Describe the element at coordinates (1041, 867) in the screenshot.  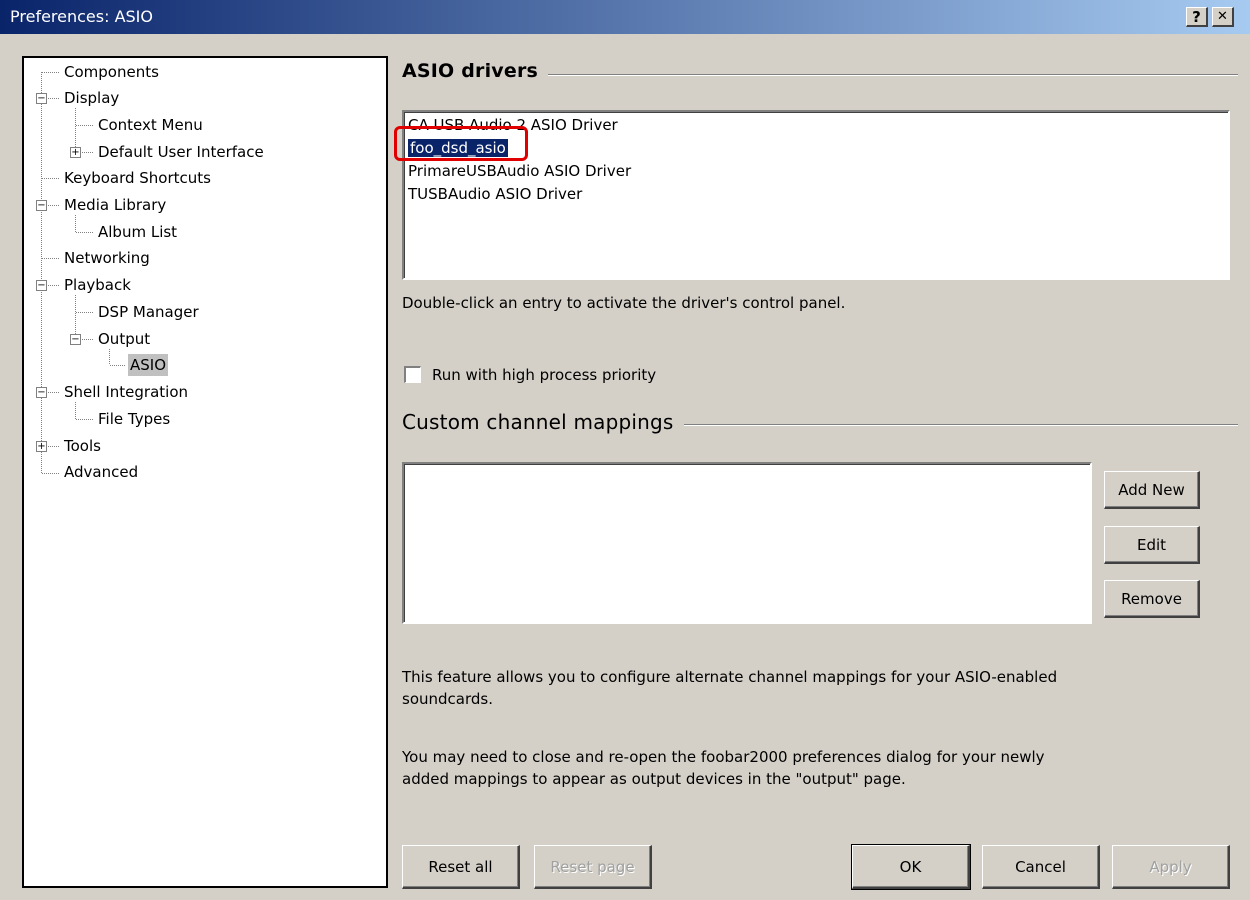
I see `cancel-button: Cancel` at that location.